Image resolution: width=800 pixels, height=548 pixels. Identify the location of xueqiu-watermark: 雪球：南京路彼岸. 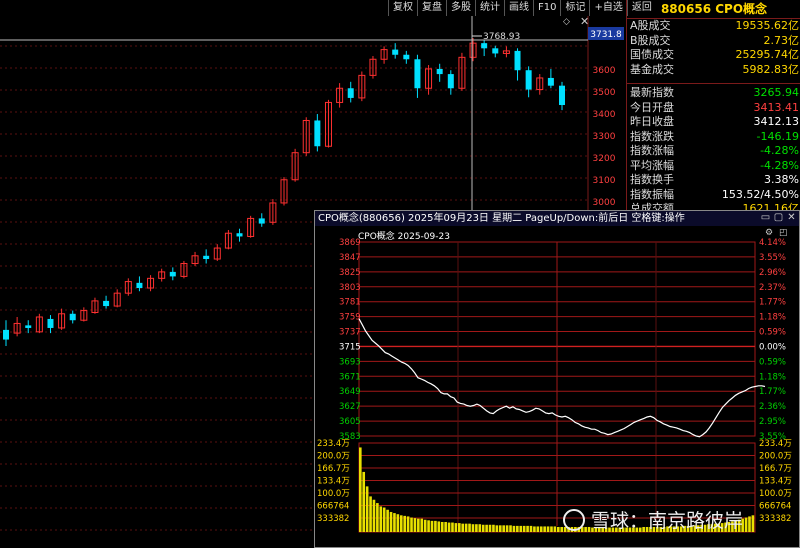
(653, 519).